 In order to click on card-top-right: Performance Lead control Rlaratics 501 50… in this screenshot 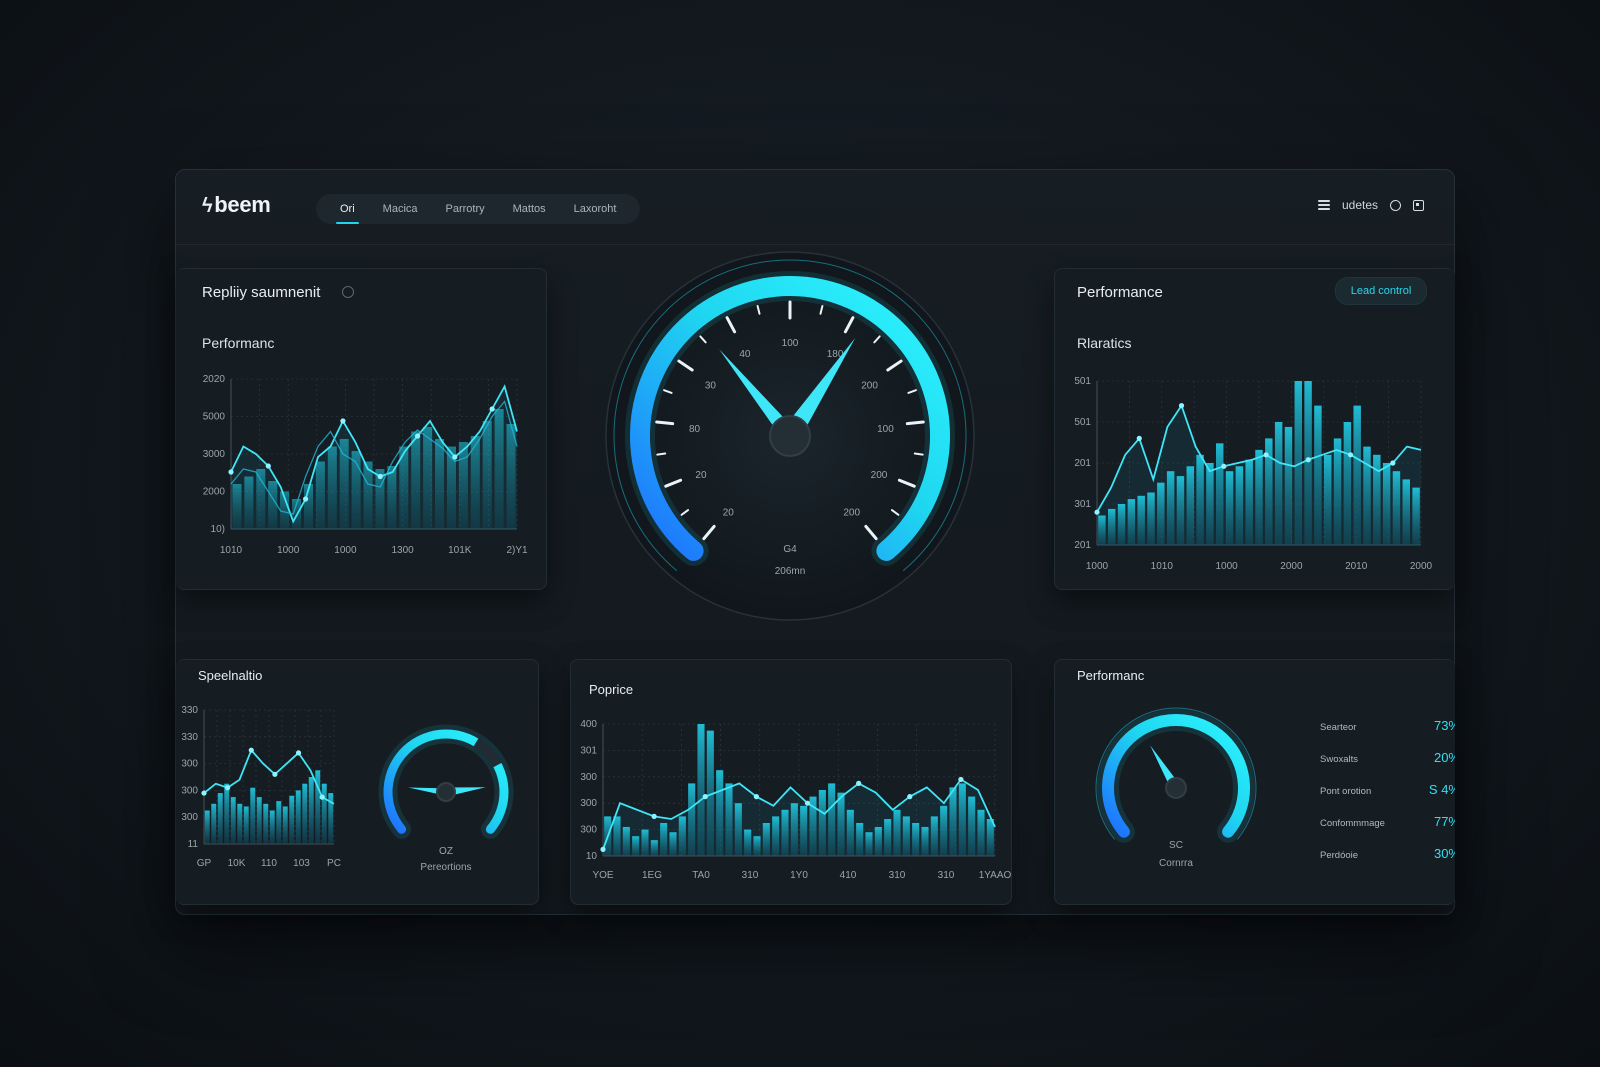, I will do `click(1254, 429)`.